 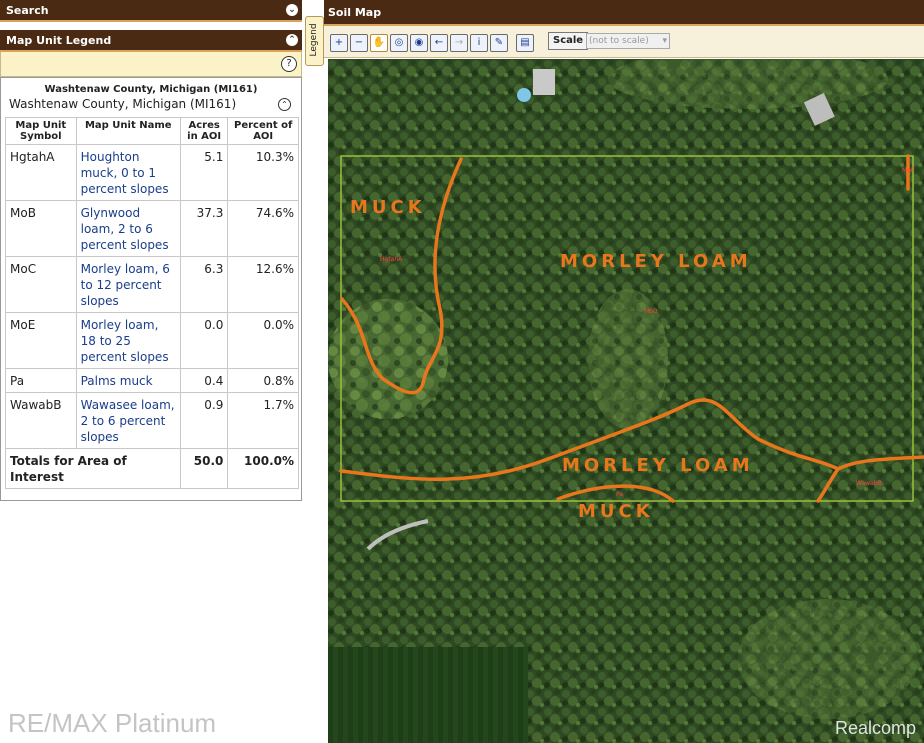 What do you see at coordinates (544, 82) in the screenshot?
I see `building-roof` at bounding box center [544, 82].